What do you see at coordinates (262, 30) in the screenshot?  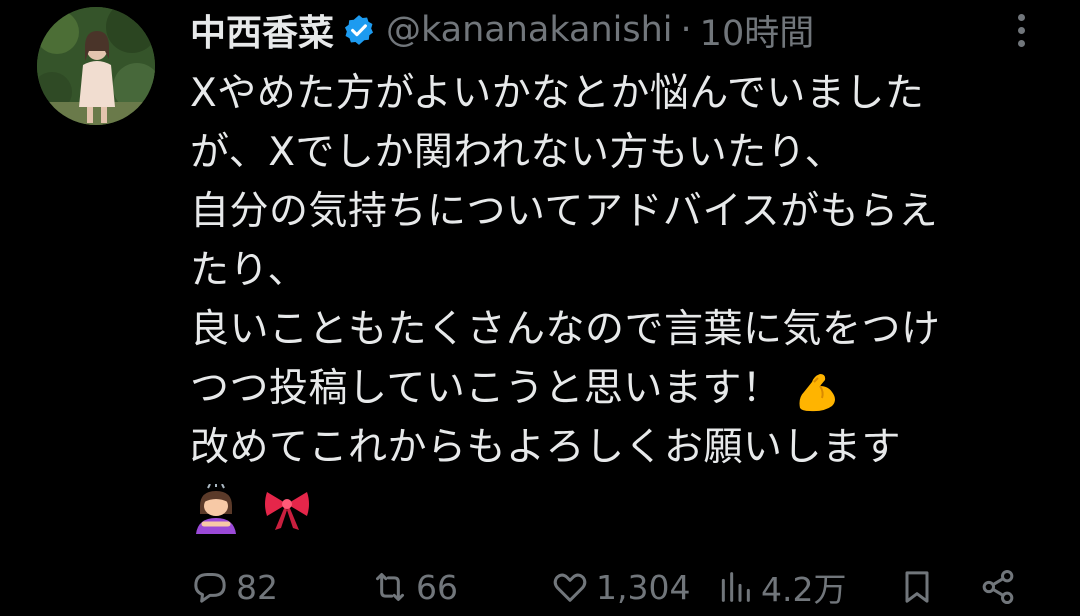 I see `display-name: 中西香菜` at bounding box center [262, 30].